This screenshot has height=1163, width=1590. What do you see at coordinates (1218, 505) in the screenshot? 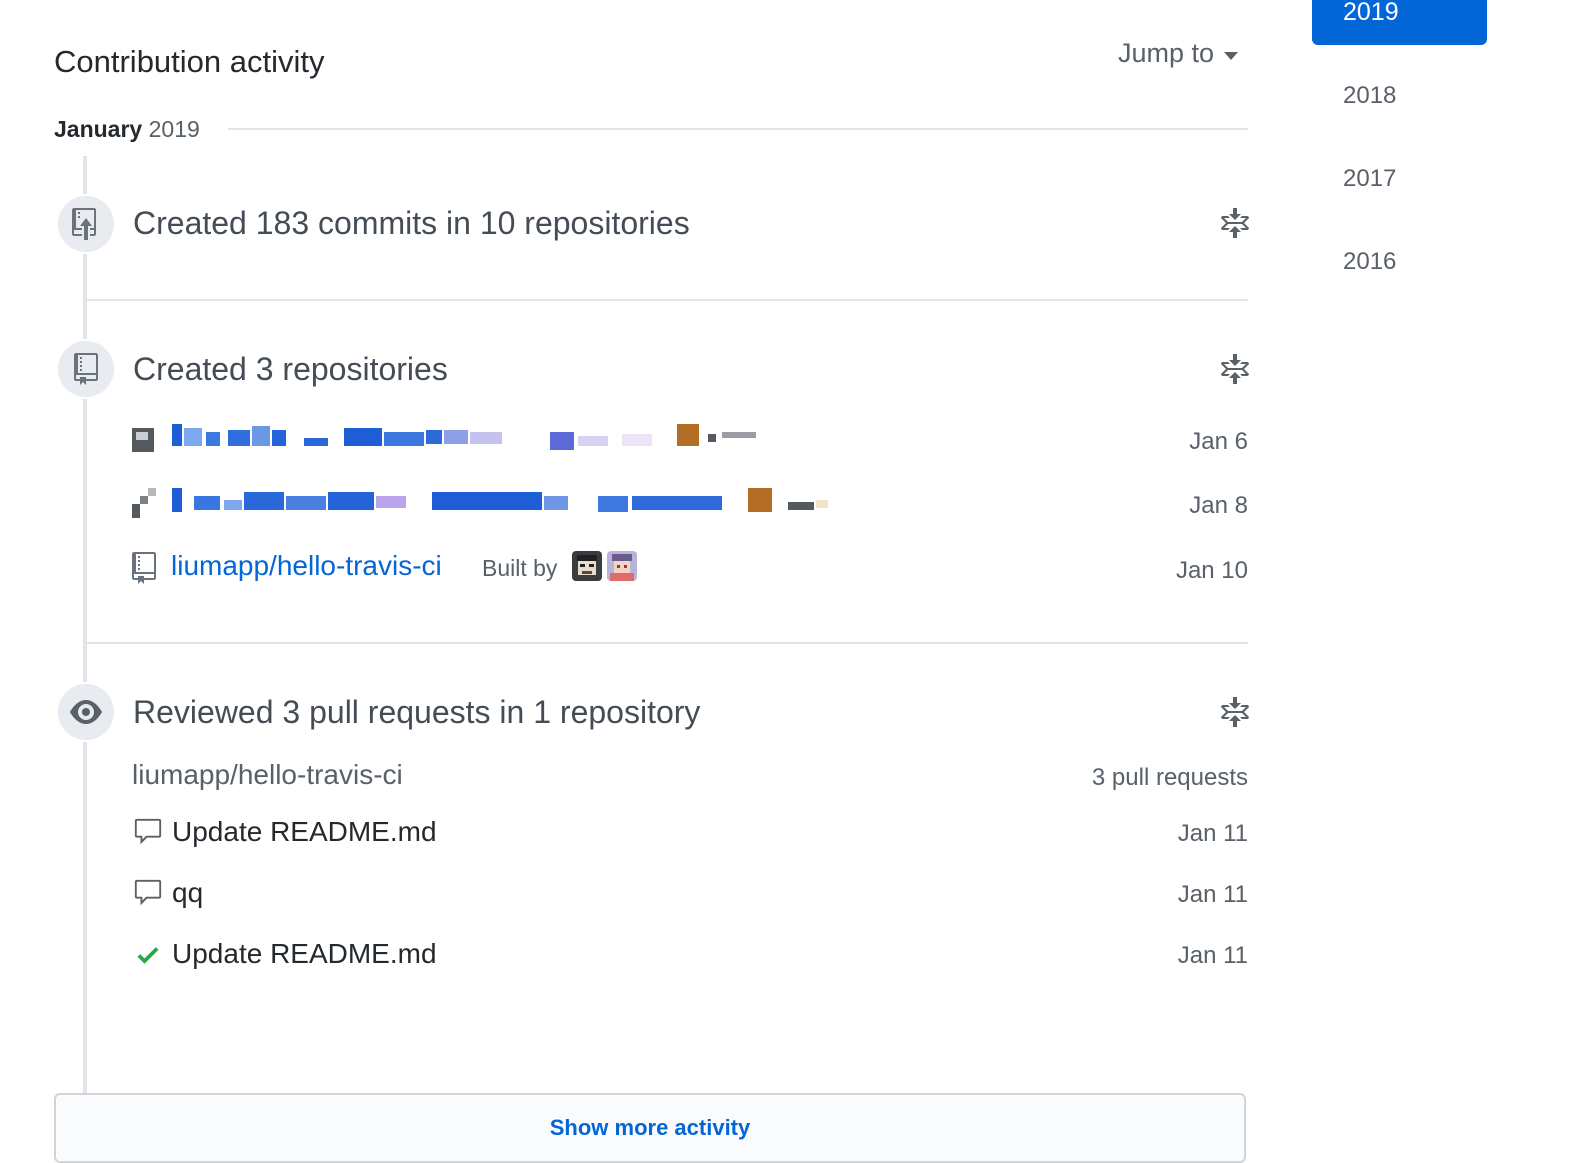
I see `repo-date: Jan 8` at bounding box center [1218, 505].